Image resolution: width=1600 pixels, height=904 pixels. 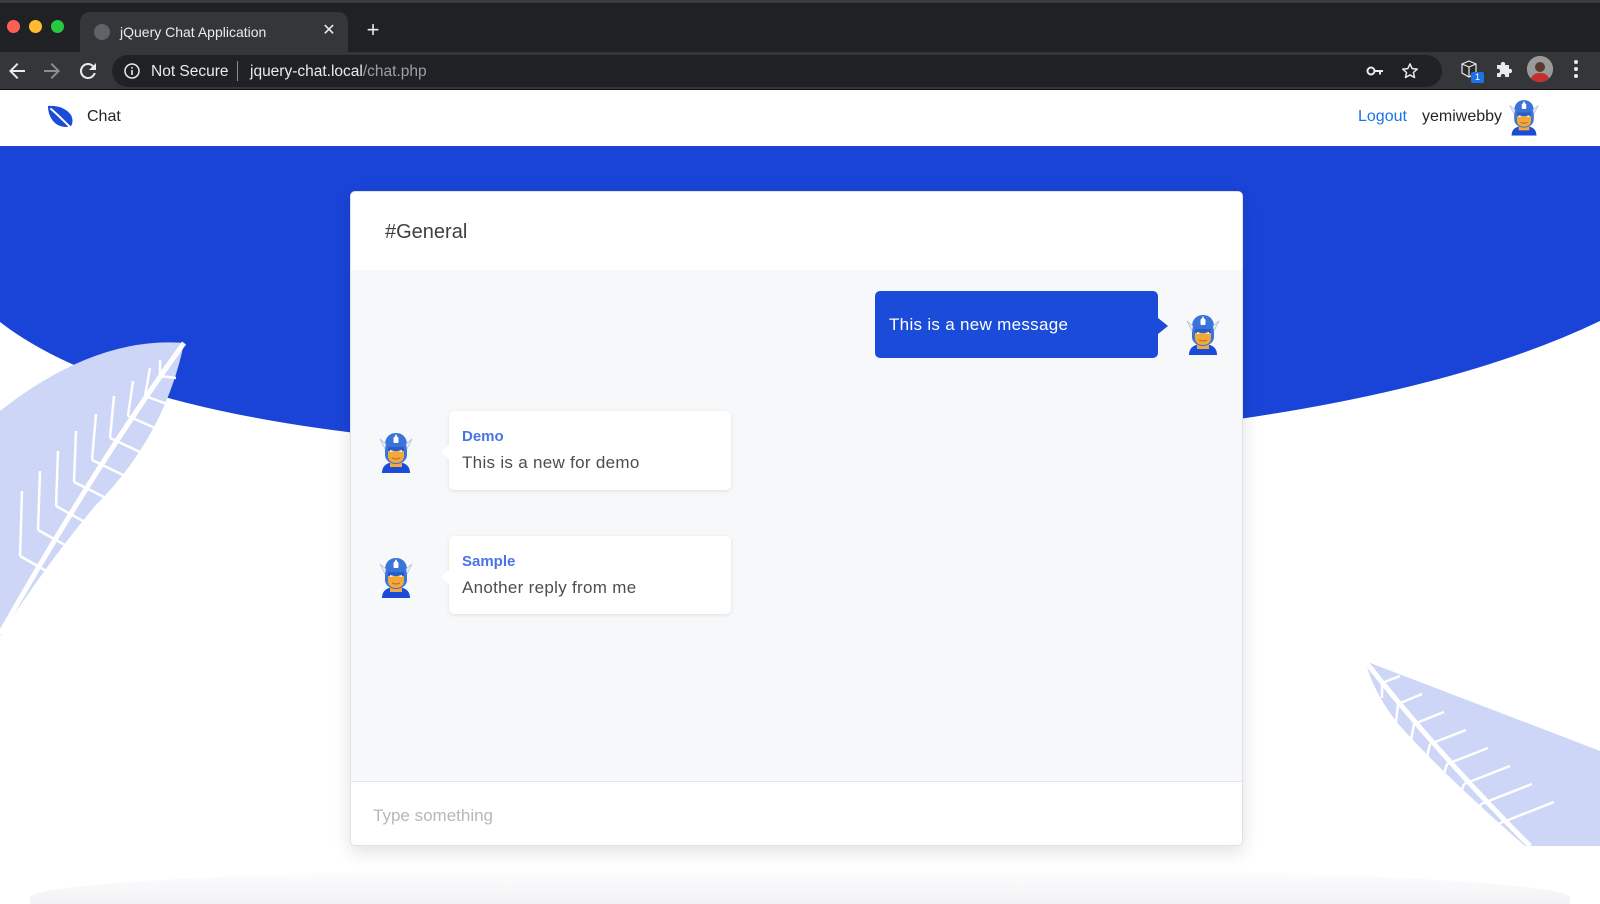 What do you see at coordinates (1504, 69) in the screenshot?
I see `puzzle-icon` at bounding box center [1504, 69].